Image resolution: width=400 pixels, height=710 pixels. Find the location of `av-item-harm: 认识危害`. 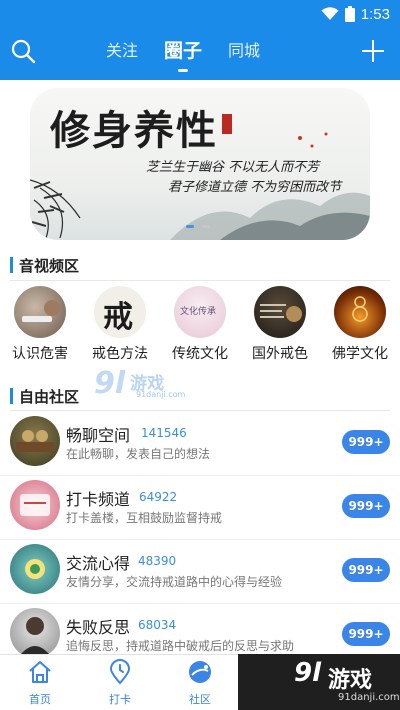

av-item-harm: 认识危害 is located at coordinates (40, 324).